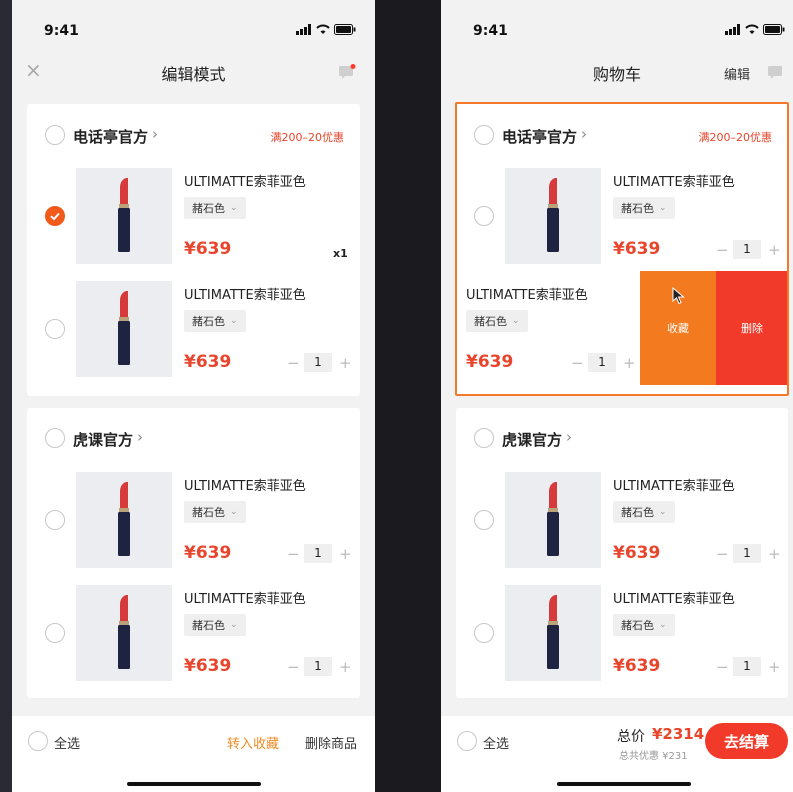  Describe the element at coordinates (617, 754) in the screenshot. I see `checkout-bar: 全选 总价 ¥2314 总共优惠 ¥231 去结算` at that location.